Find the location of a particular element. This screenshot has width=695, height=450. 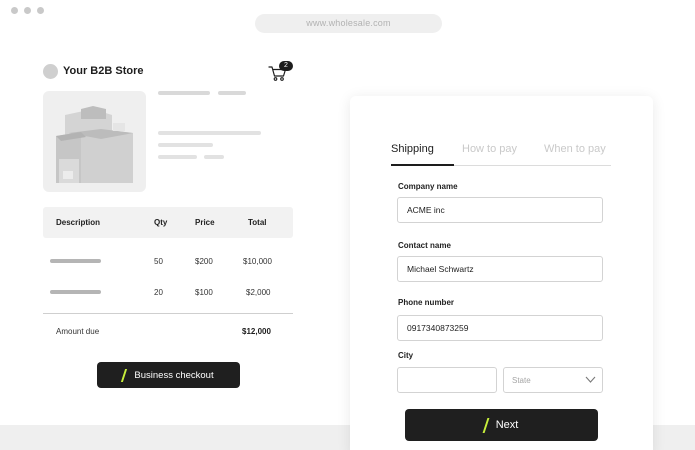

business-checkout-label: Business checkout is located at coordinates (174, 375).